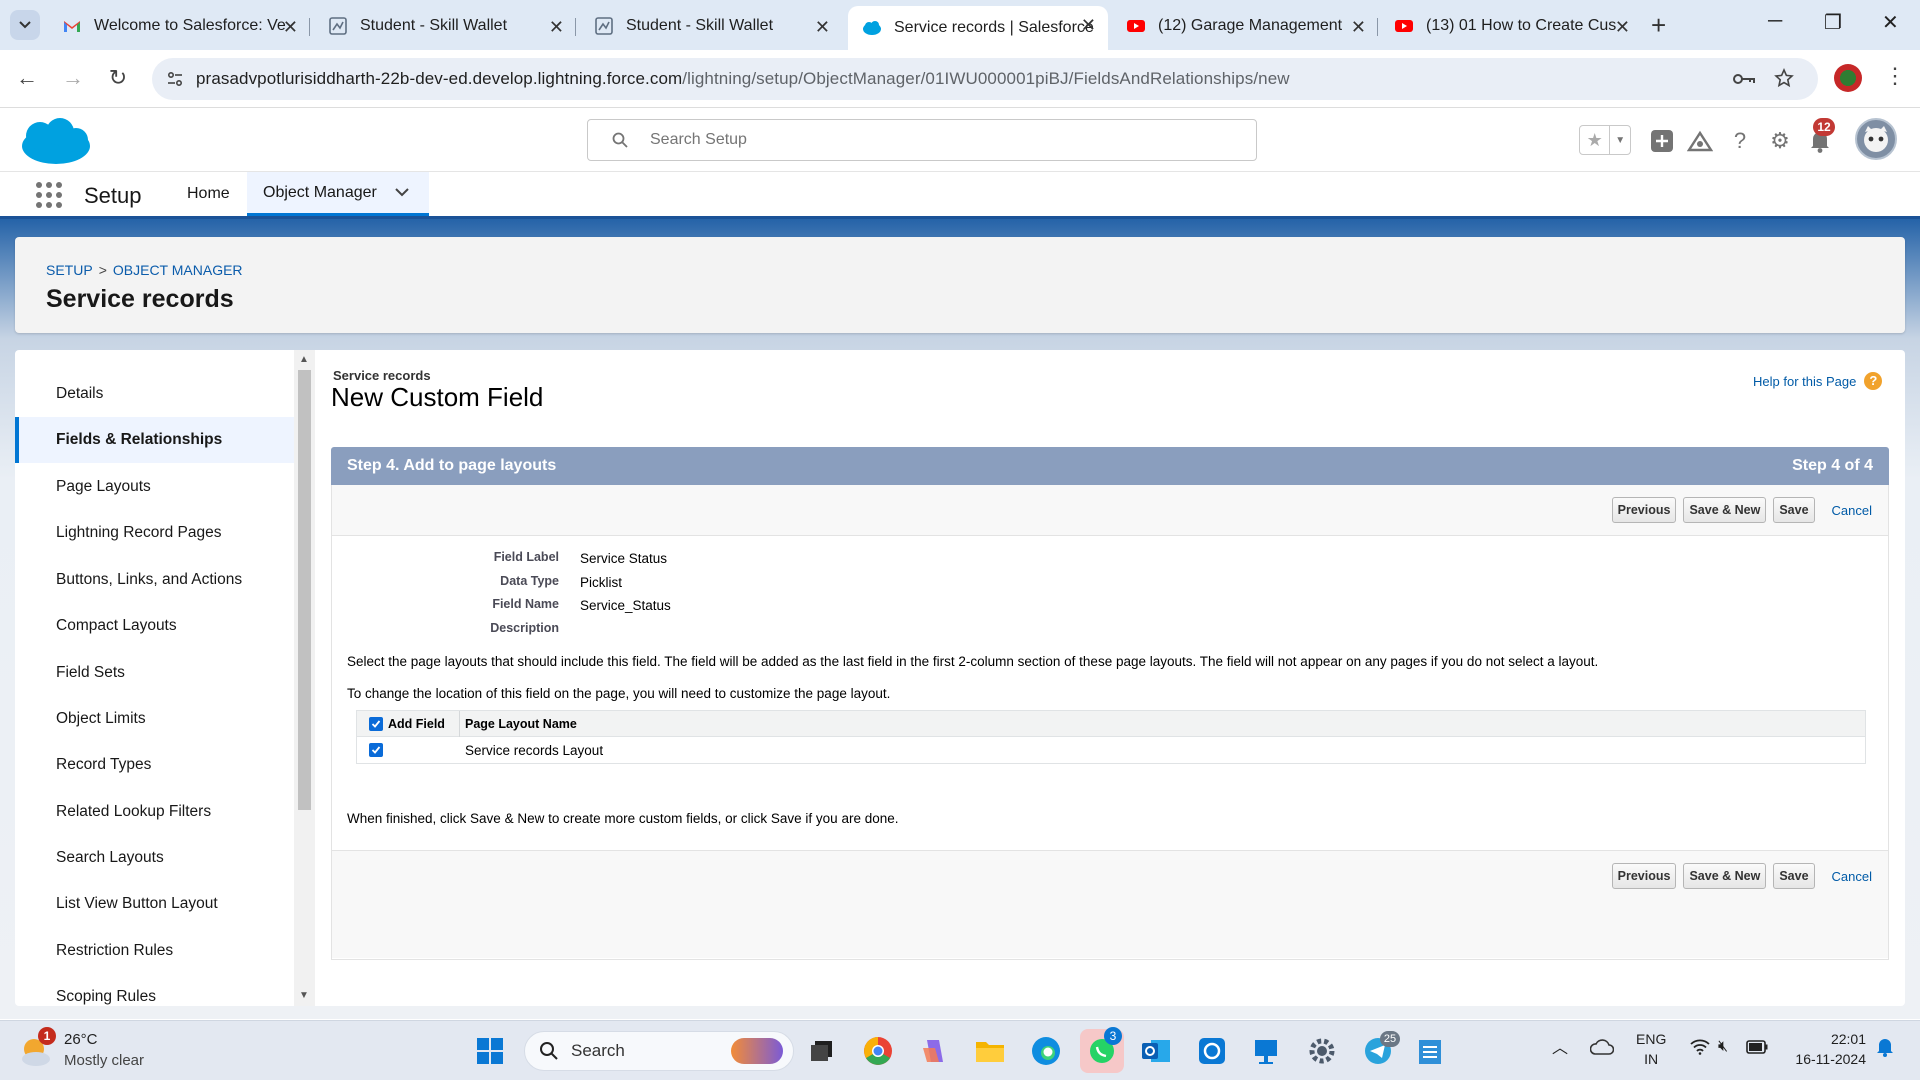 The width and height of the screenshot is (1920, 1080). Describe the element at coordinates (1890, 22) in the screenshot. I see `close-window-icon: ✕` at that location.